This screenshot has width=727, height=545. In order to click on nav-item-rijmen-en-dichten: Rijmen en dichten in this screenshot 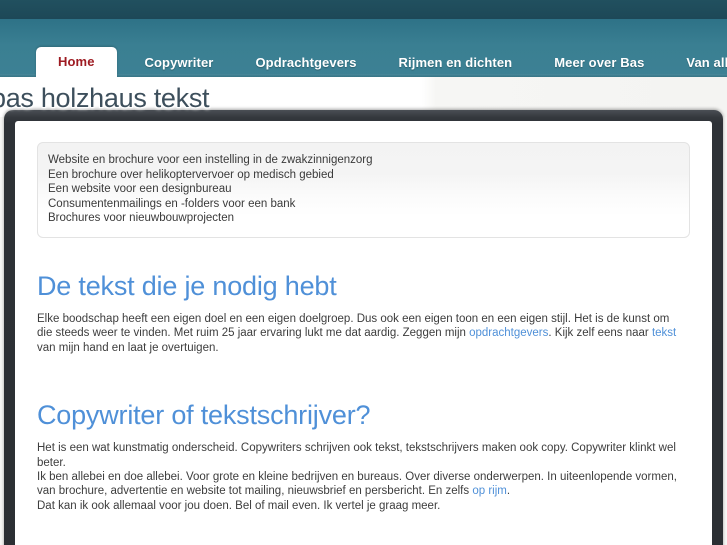, I will do `click(456, 62)`.